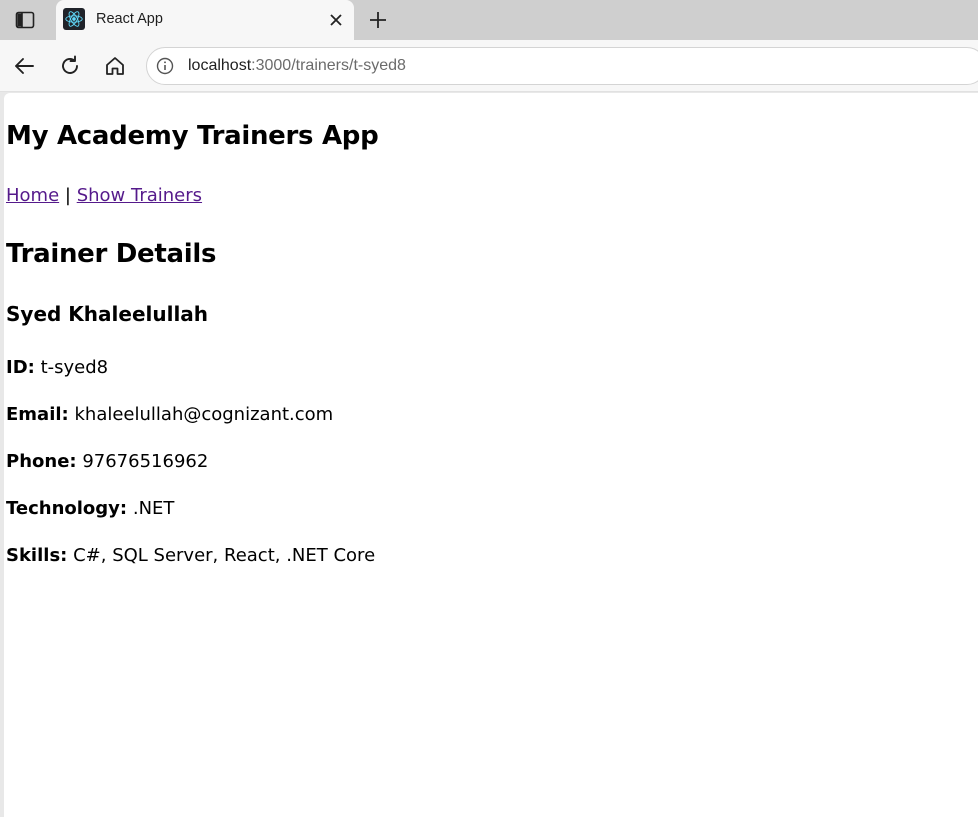 The image size is (978, 817). What do you see at coordinates (139, 195) in the screenshot?
I see `show-trainers-link: Show Trainers` at bounding box center [139, 195].